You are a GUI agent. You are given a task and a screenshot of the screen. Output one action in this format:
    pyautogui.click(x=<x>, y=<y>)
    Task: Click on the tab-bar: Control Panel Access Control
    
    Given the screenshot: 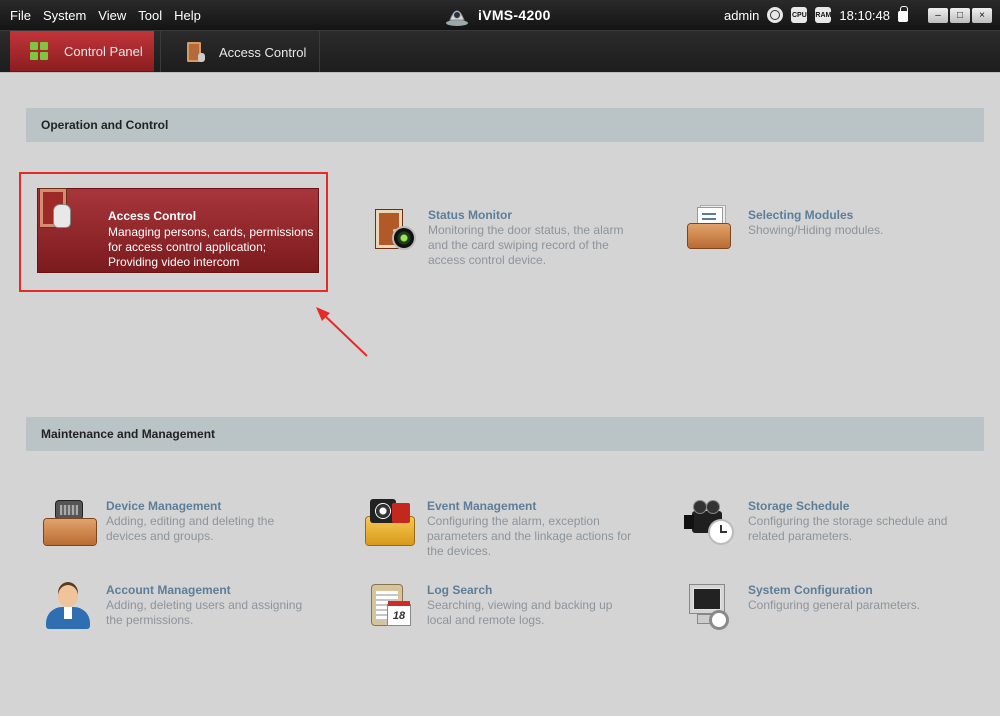 What is the action you would take?
    pyautogui.click(x=500, y=51)
    